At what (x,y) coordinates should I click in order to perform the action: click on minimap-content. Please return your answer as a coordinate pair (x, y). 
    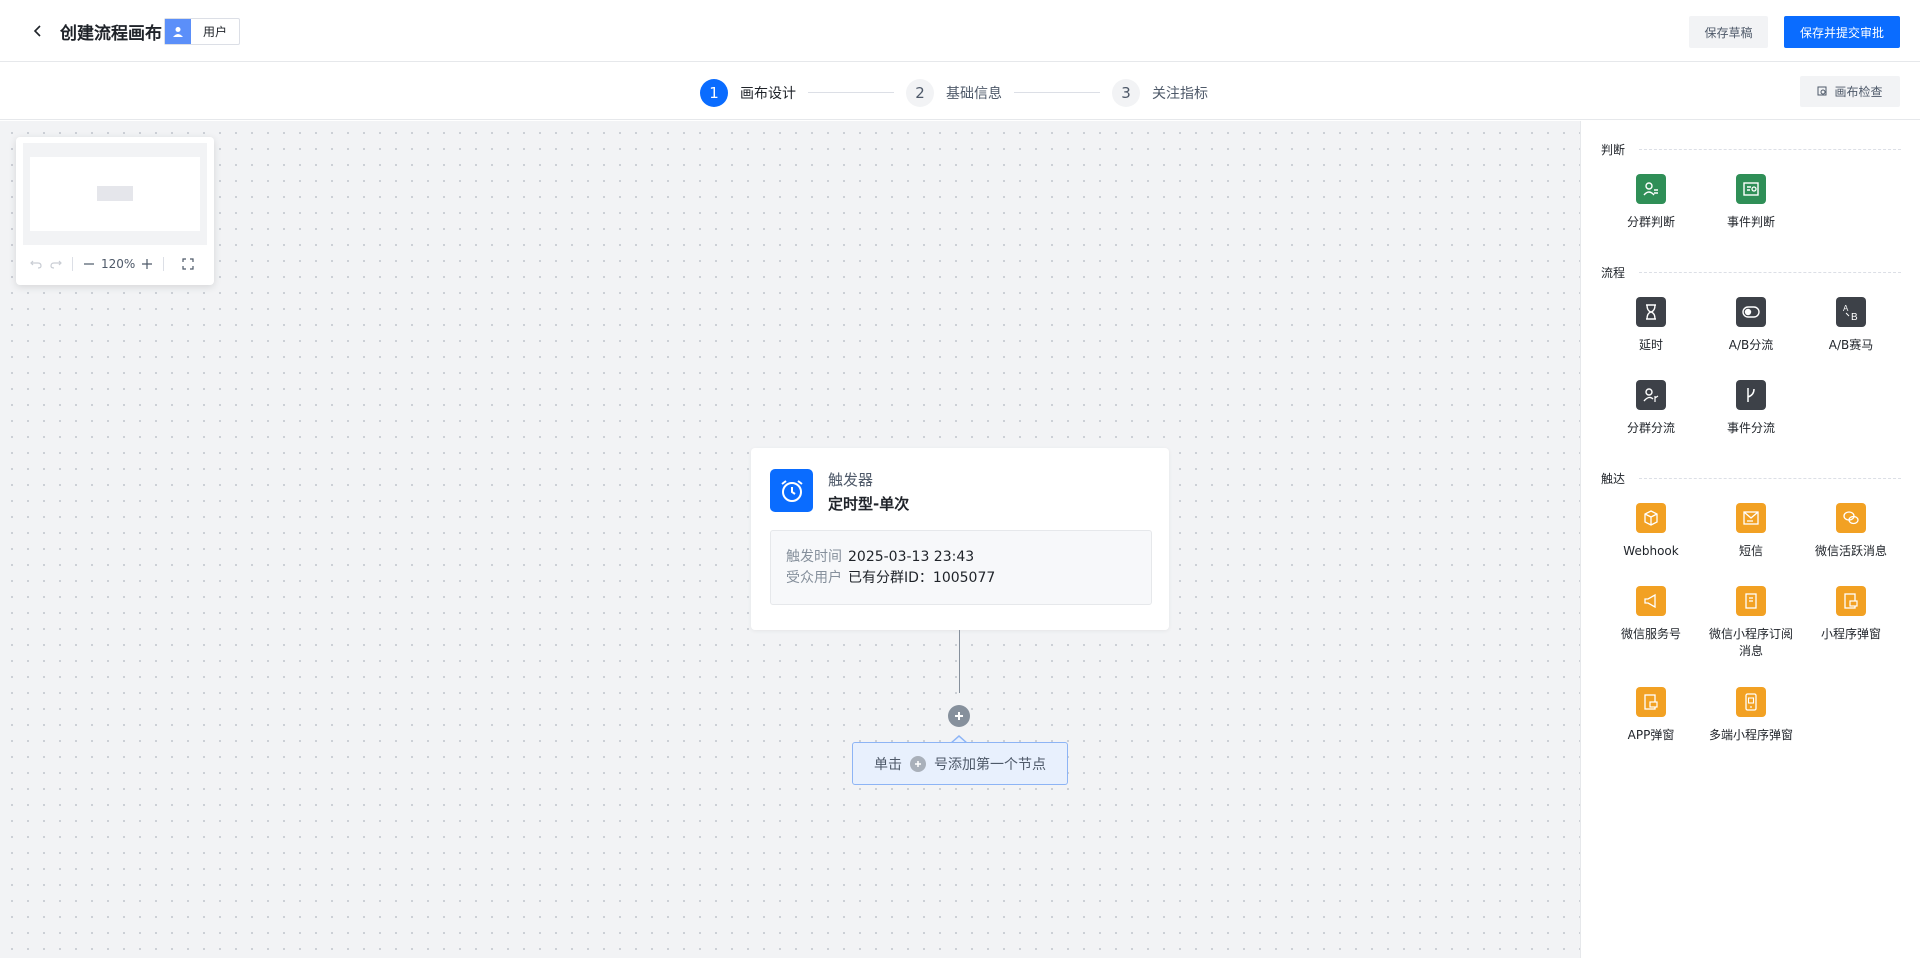
    Looking at the image, I should click on (115, 194).